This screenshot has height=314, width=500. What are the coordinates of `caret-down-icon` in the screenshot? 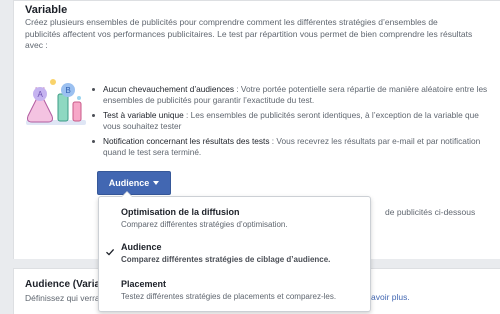 It's located at (156, 183).